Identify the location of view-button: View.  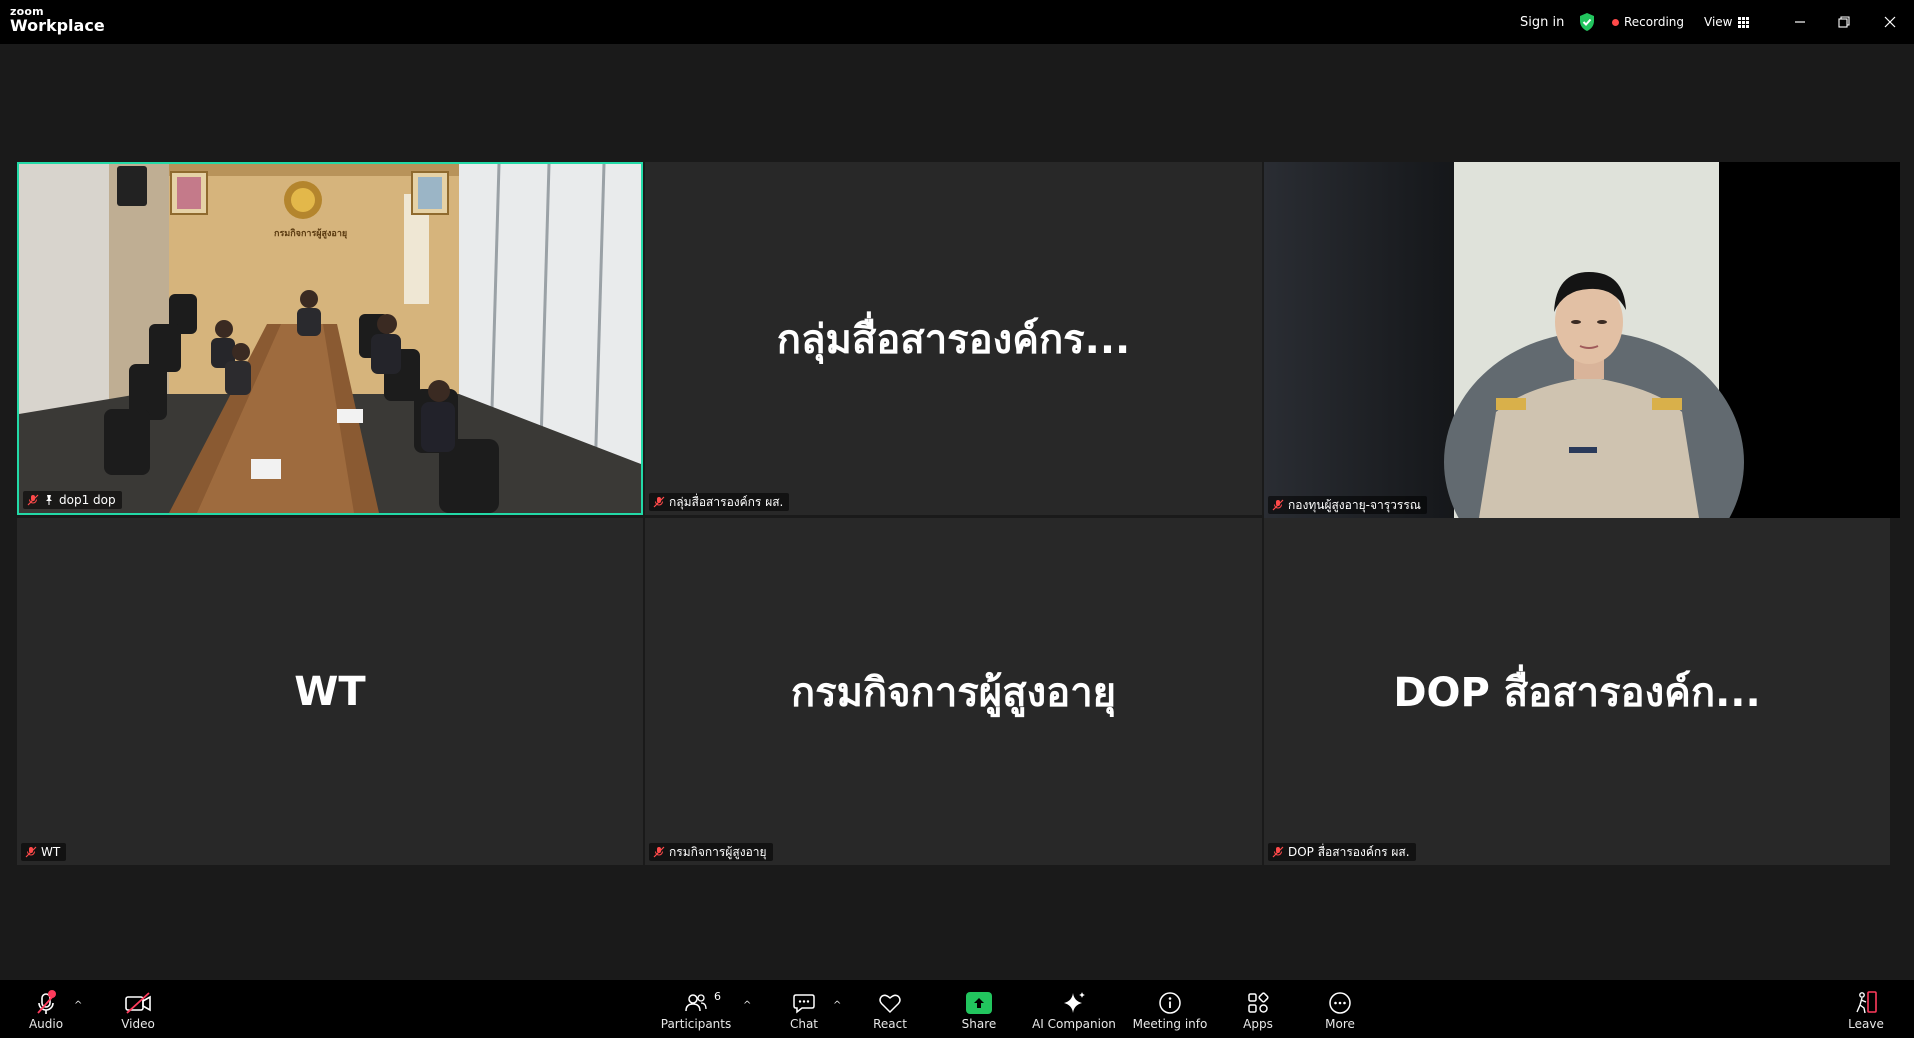
(1727, 22).